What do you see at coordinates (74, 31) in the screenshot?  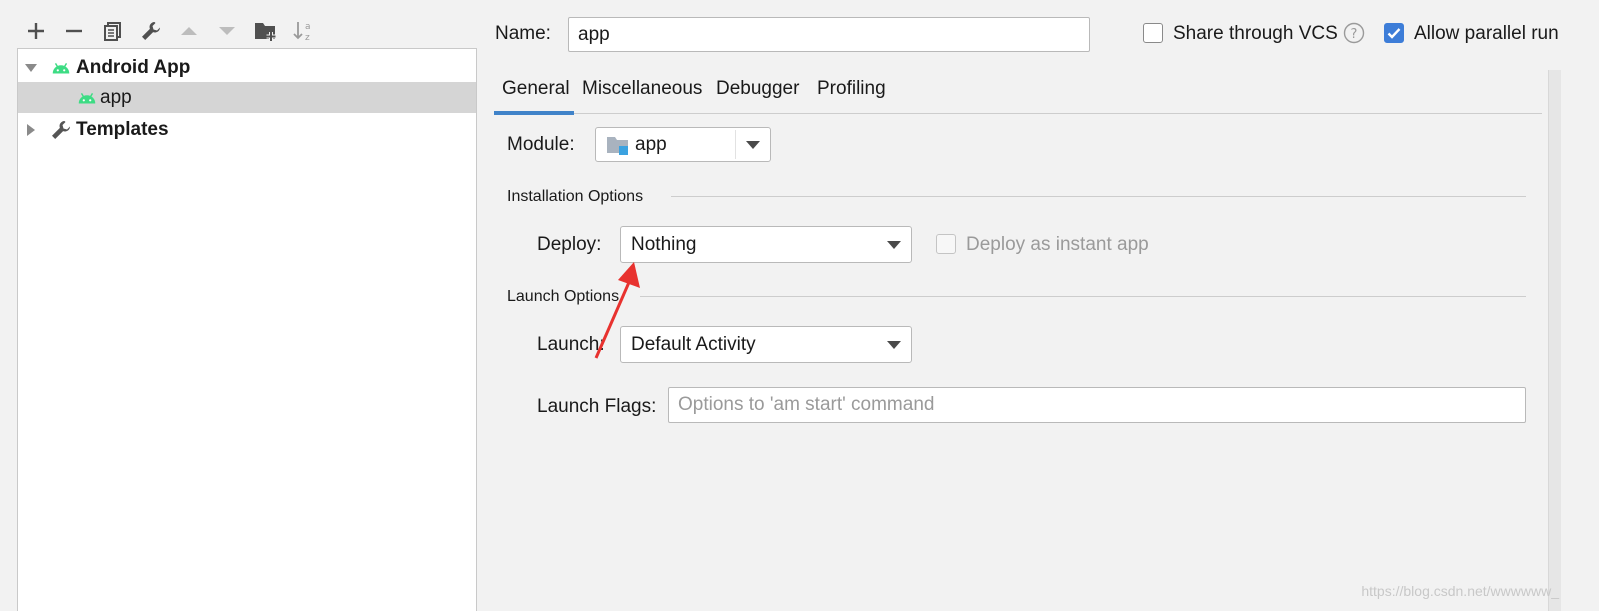 I see `minus-icon` at bounding box center [74, 31].